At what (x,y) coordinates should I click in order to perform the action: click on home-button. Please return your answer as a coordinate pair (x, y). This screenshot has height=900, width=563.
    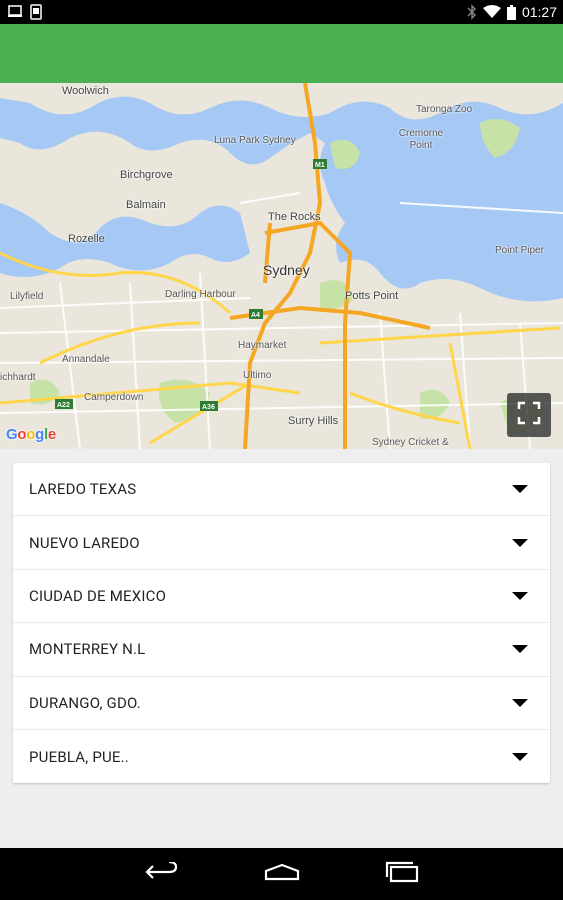
    Looking at the image, I should click on (282, 874).